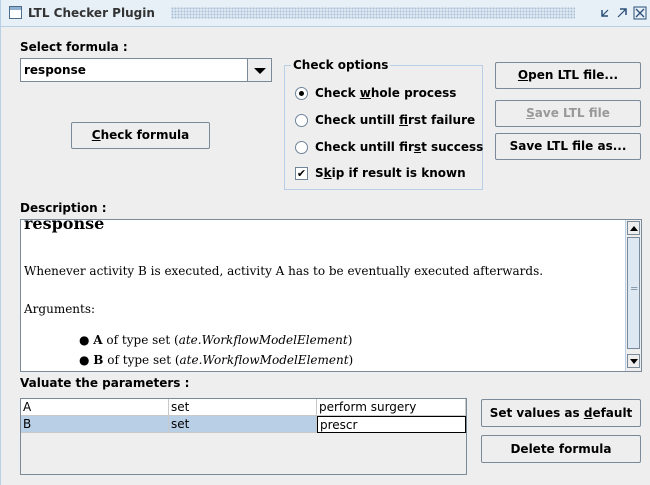 The width and height of the screenshot is (650, 485). What do you see at coordinates (398, 173) in the screenshot?
I see `opt-post: ip if result is known` at bounding box center [398, 173].